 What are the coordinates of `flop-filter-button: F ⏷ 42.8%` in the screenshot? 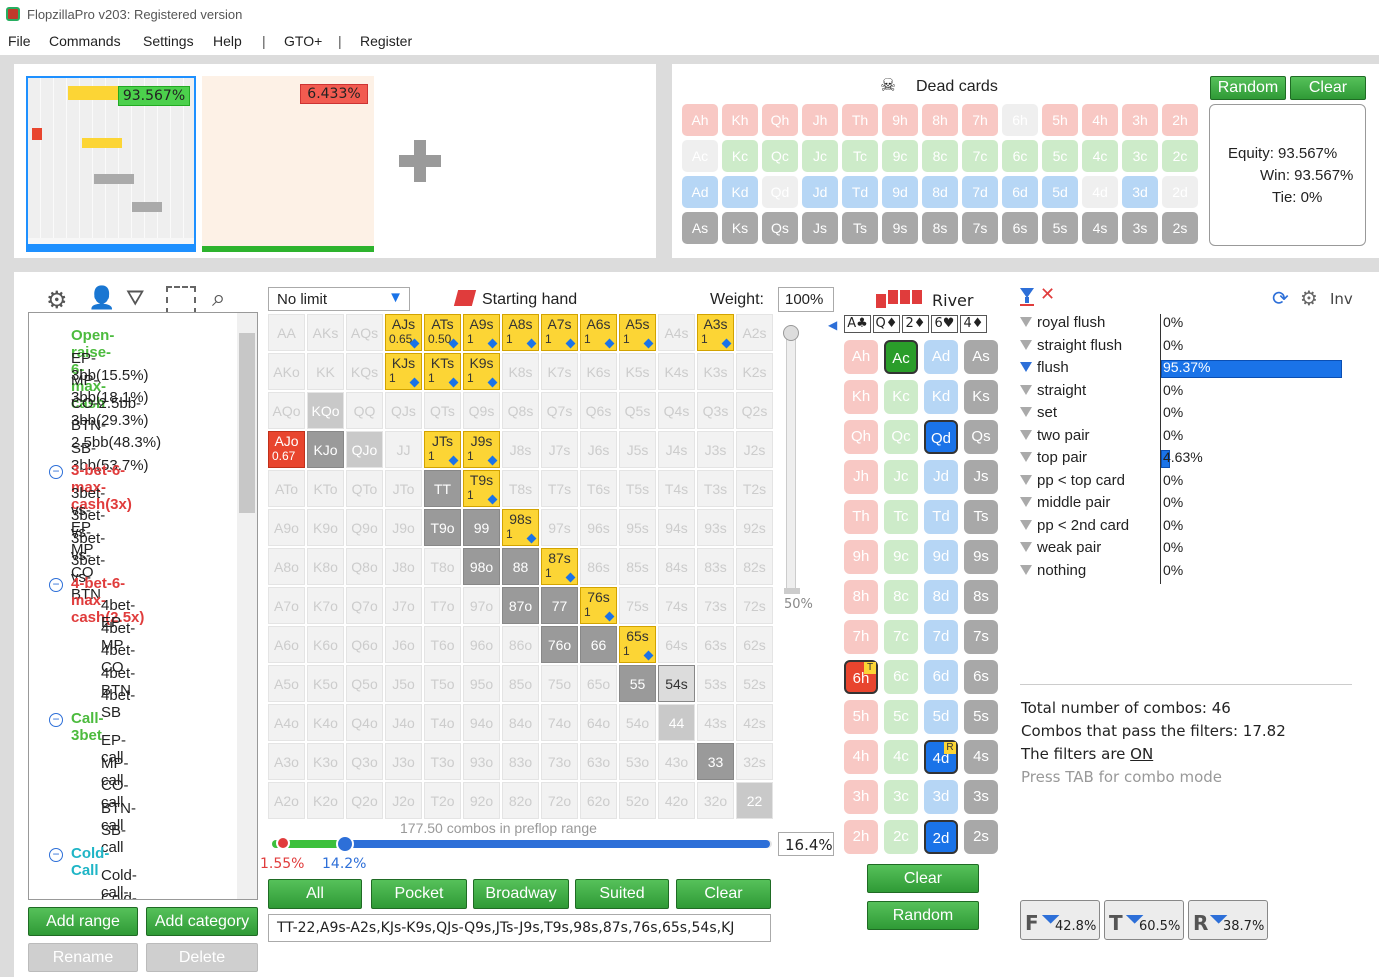 It's located at (1060, 920).